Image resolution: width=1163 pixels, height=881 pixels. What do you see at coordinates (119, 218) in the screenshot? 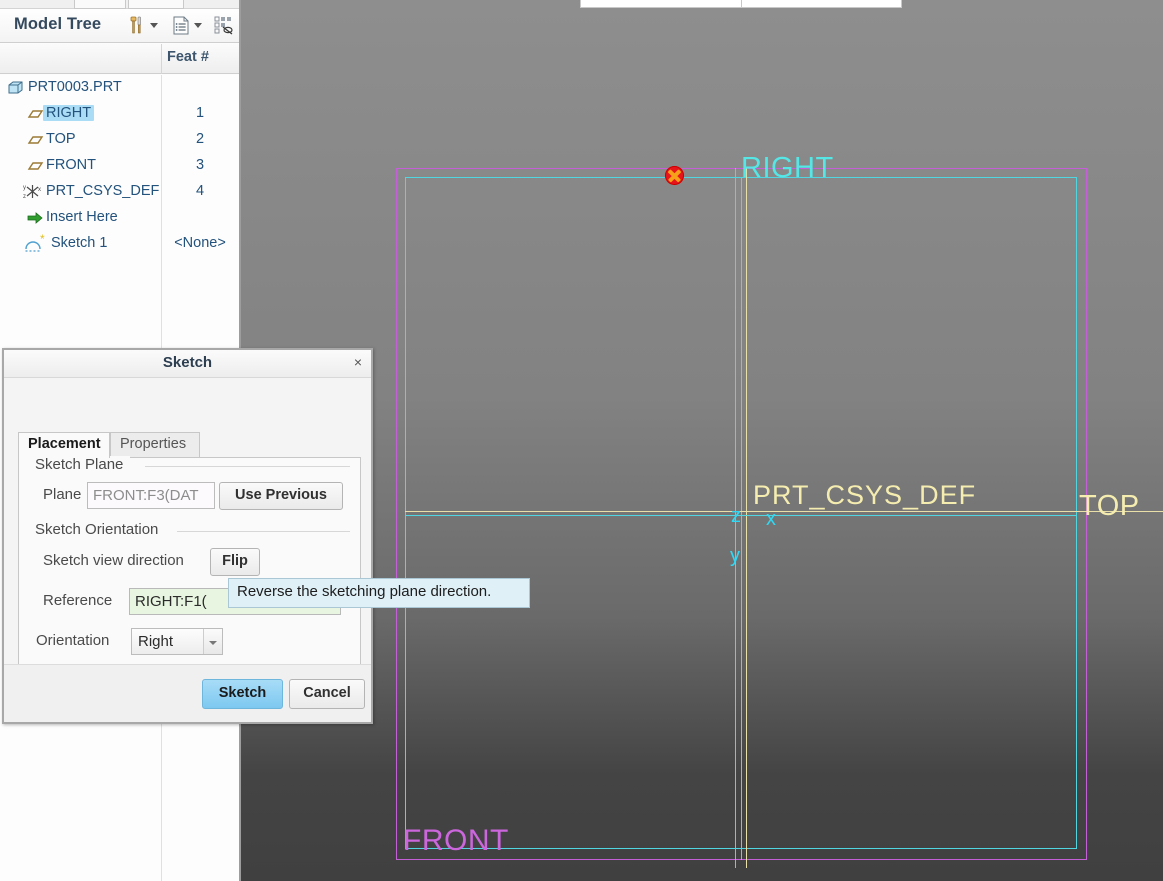
I see `tree-row-insert-here: Insert Here` at bounding box center [119, 218].